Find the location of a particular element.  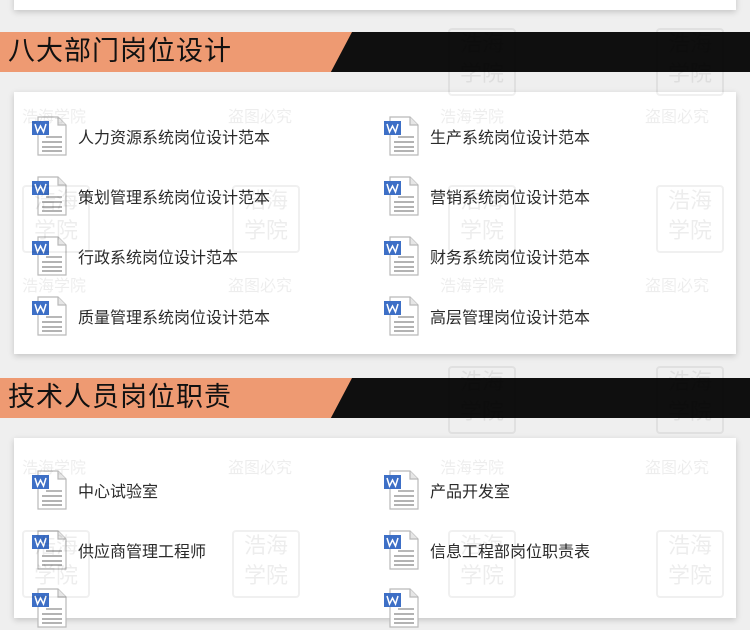

document-item: 产品开发室 is located at coordinates (447, 490).